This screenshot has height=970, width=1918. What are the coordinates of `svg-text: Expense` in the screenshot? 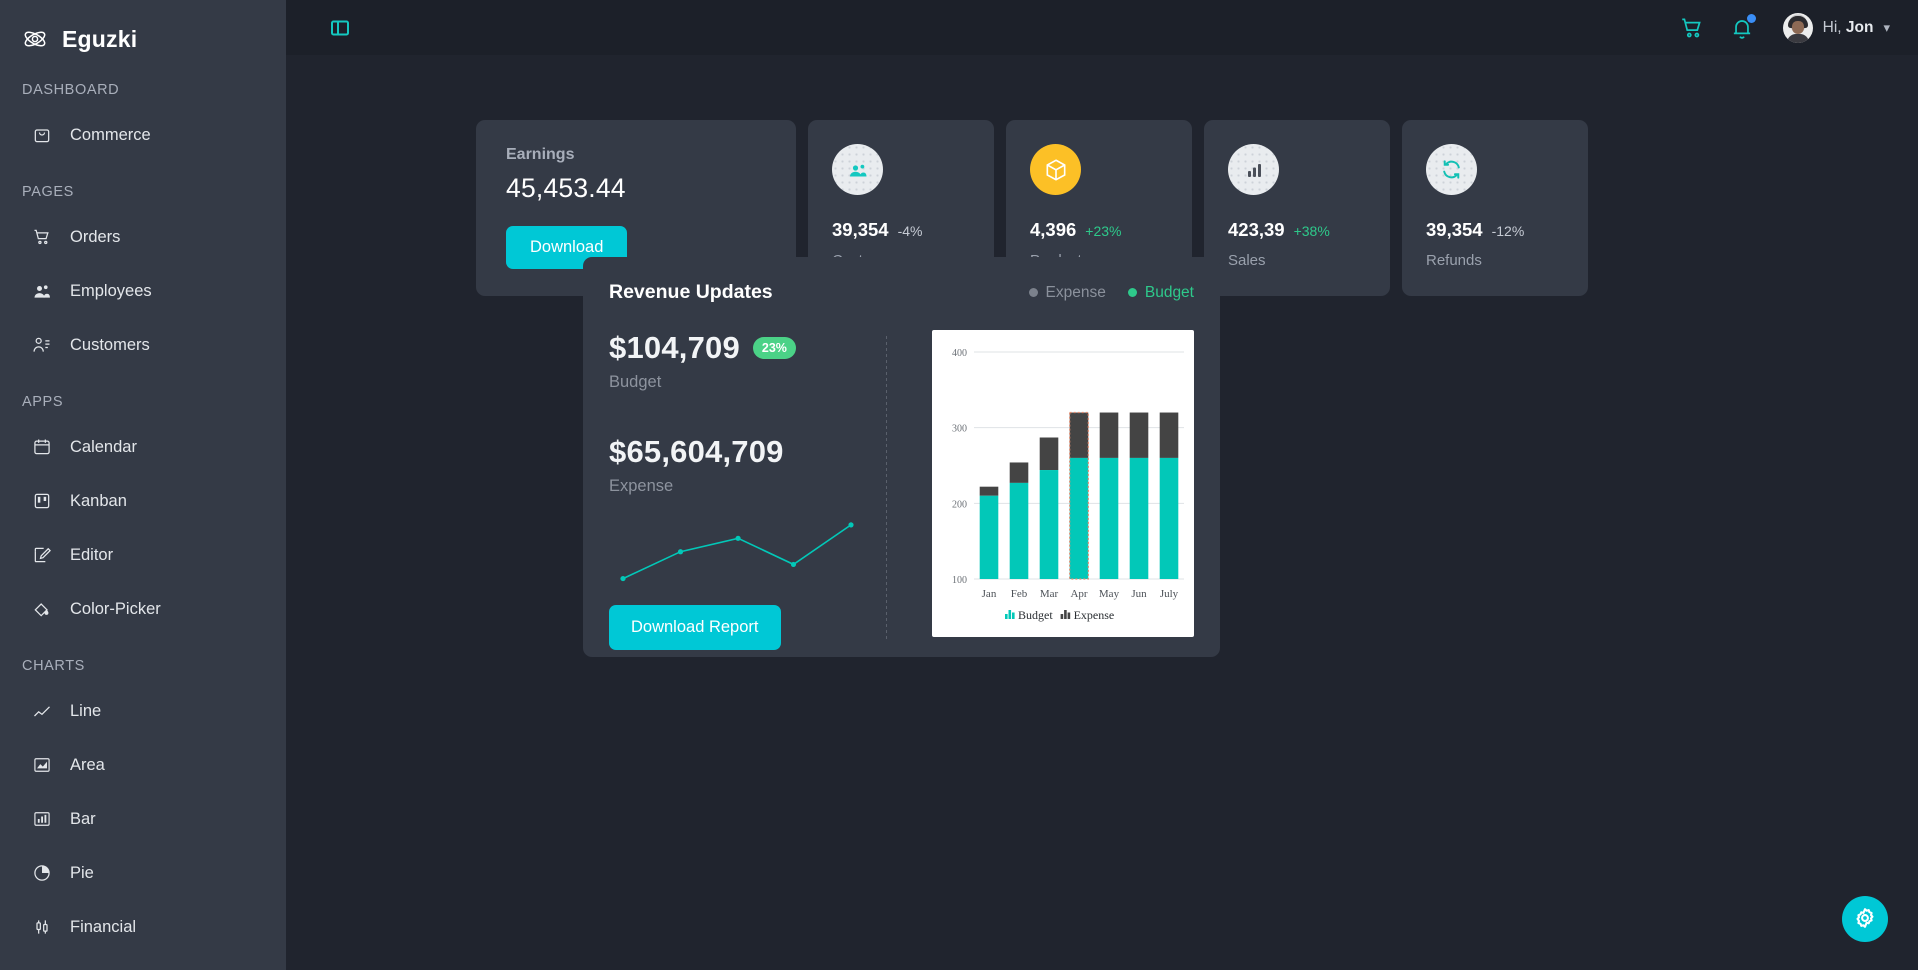 It's located at (1094, 615).